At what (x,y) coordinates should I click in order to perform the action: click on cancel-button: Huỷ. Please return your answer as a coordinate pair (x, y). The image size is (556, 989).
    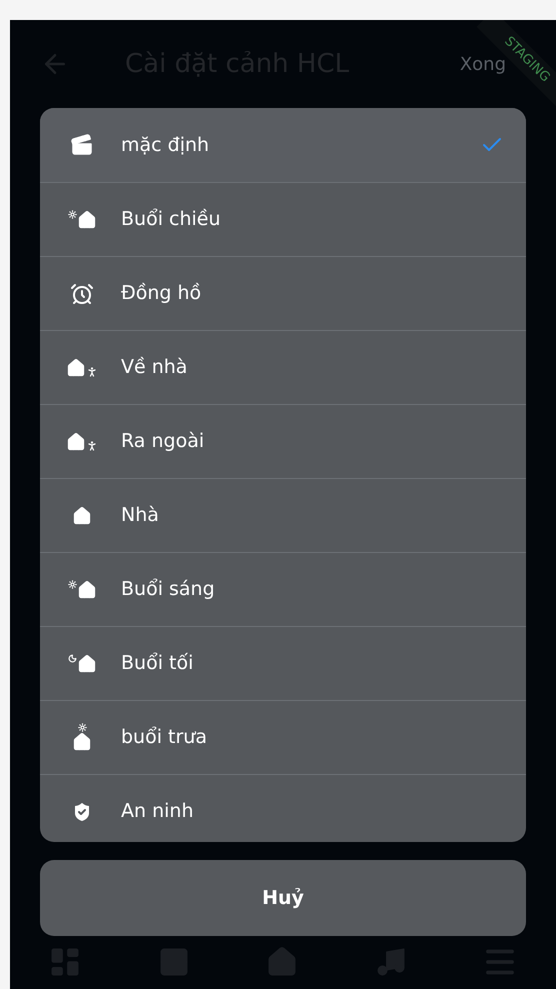
    Looking at the image, I should click on (283, 898).